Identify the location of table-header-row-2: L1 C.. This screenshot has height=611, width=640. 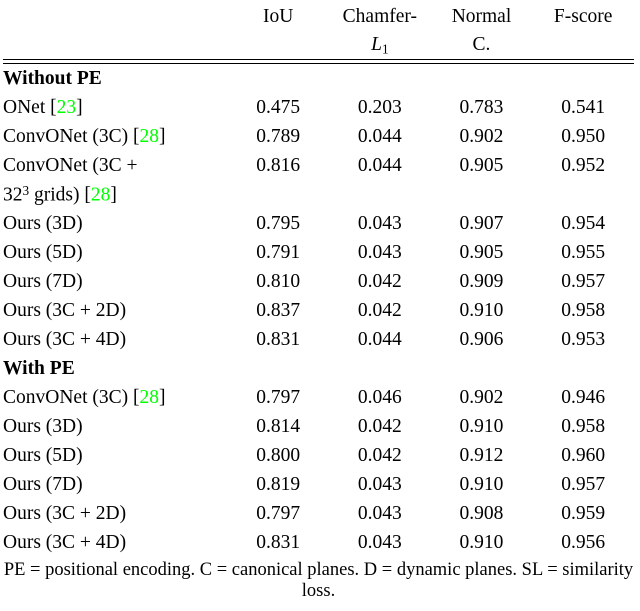
(318, 45).